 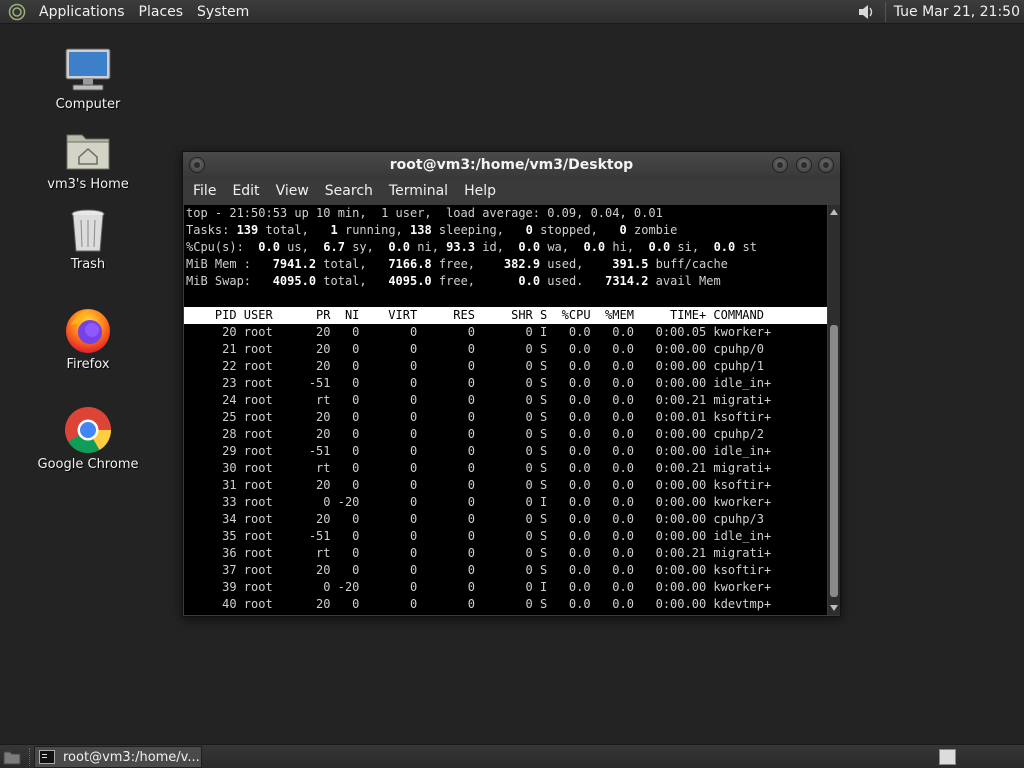 I want to click on desktop-icon-label: Trash, so click(x=88, y=264).